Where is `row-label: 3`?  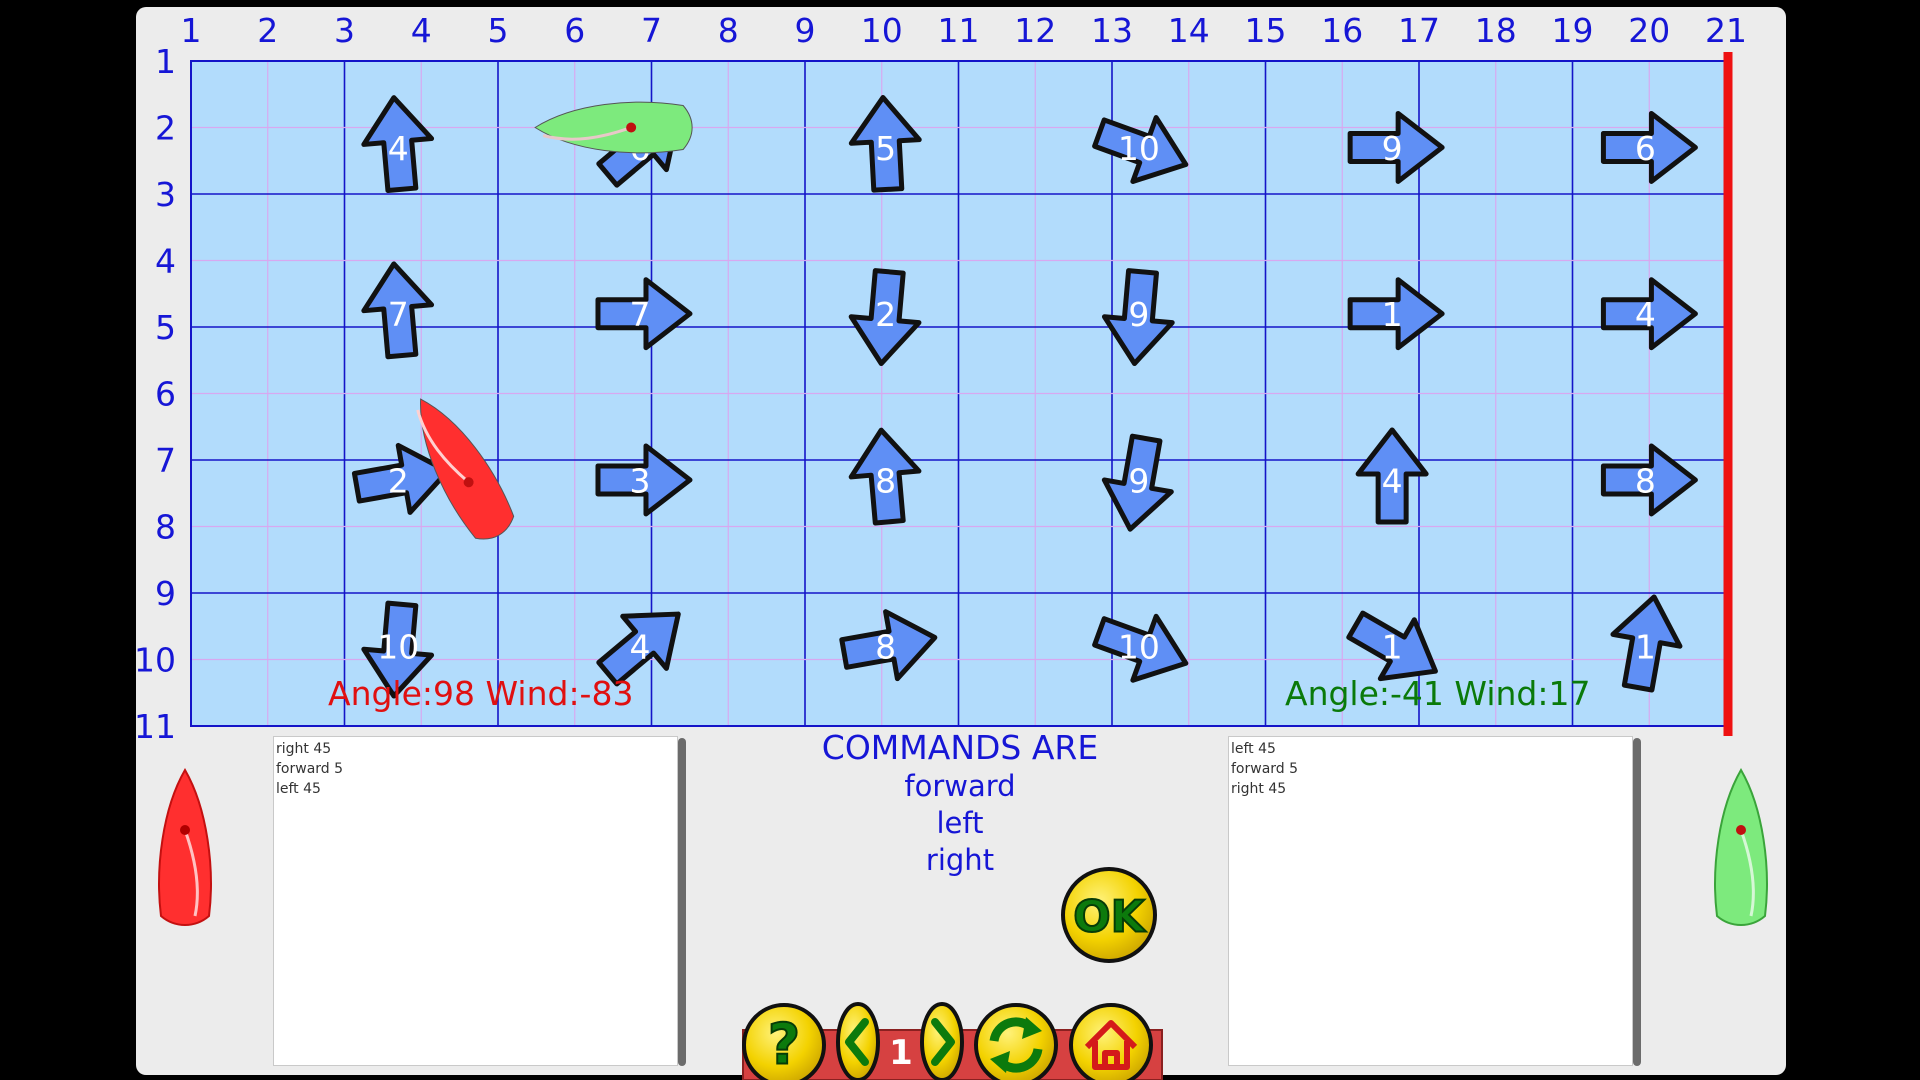 row-label: 3 is located at coordinates (165, 194).